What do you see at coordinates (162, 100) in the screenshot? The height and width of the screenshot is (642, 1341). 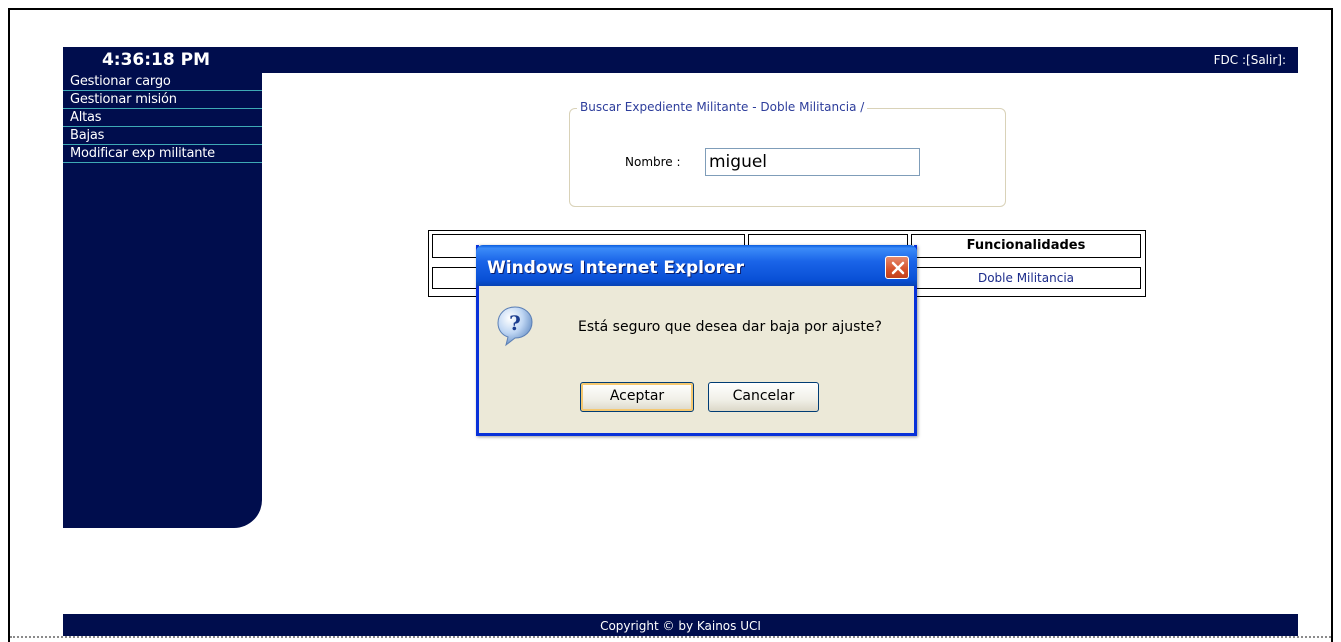 I see `sidebar-item-gestionar-mision: Gestionar misión` at bounding box center [162, 100].